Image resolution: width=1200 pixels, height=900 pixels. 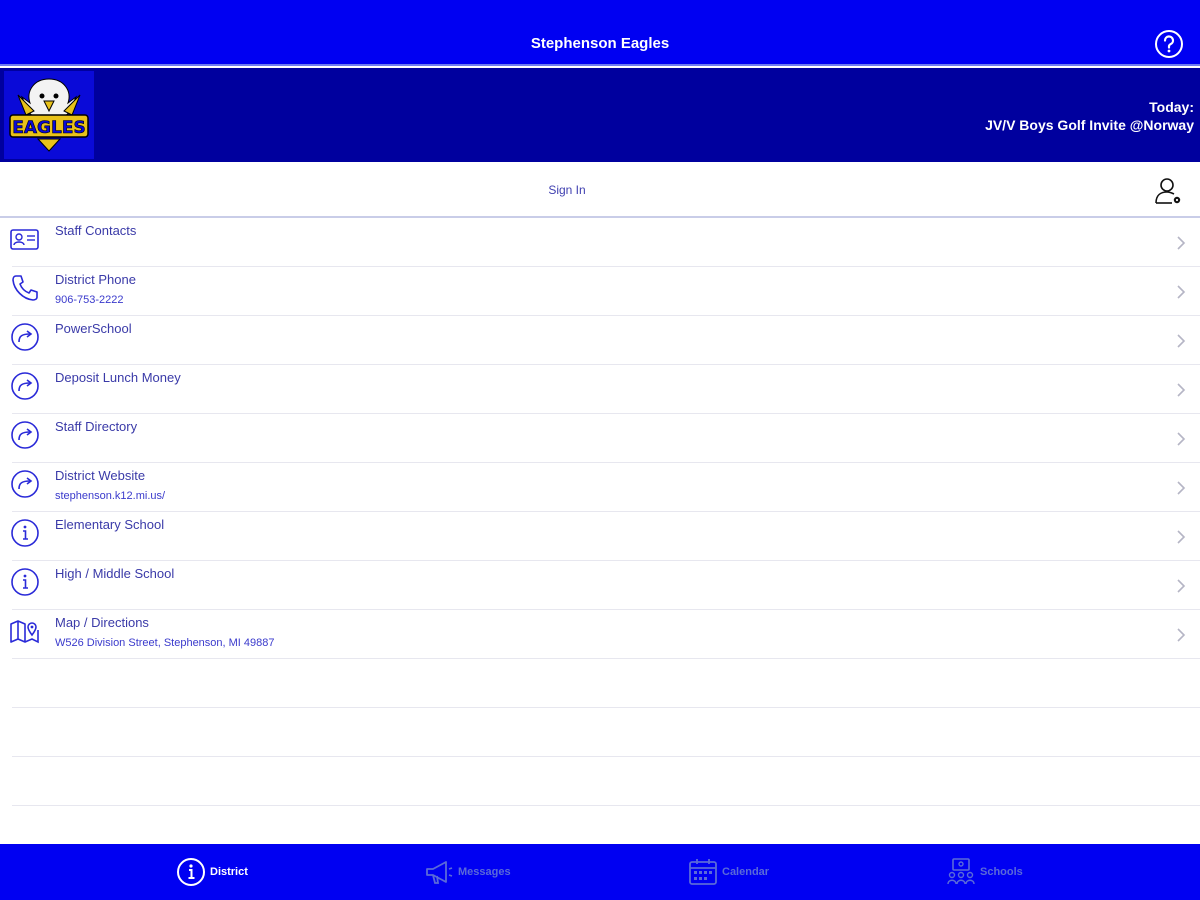 What do you see at coordinates (110, 496) in the screenshot?
I see `list-item-subtitle: stephenson.k12.mi.us/` at bounding box center [110, 496].